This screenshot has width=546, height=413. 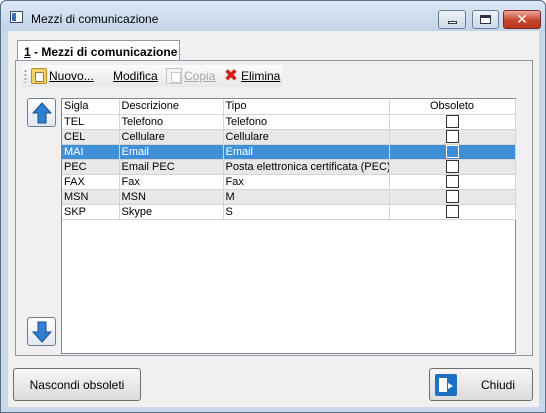 What do you see at coordinates (452, 107) in the screenshot?
I see `column-header-obsoleto: Obsoleto` at bounding box center [452, 107].